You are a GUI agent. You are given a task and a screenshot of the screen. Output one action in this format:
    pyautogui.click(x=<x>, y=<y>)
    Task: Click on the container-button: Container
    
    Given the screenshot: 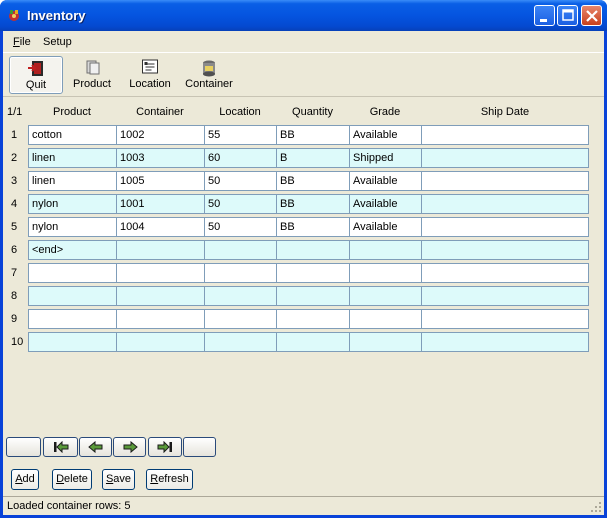 What is the action you would take?
    pyautogui.click(x=209, y=74)
    